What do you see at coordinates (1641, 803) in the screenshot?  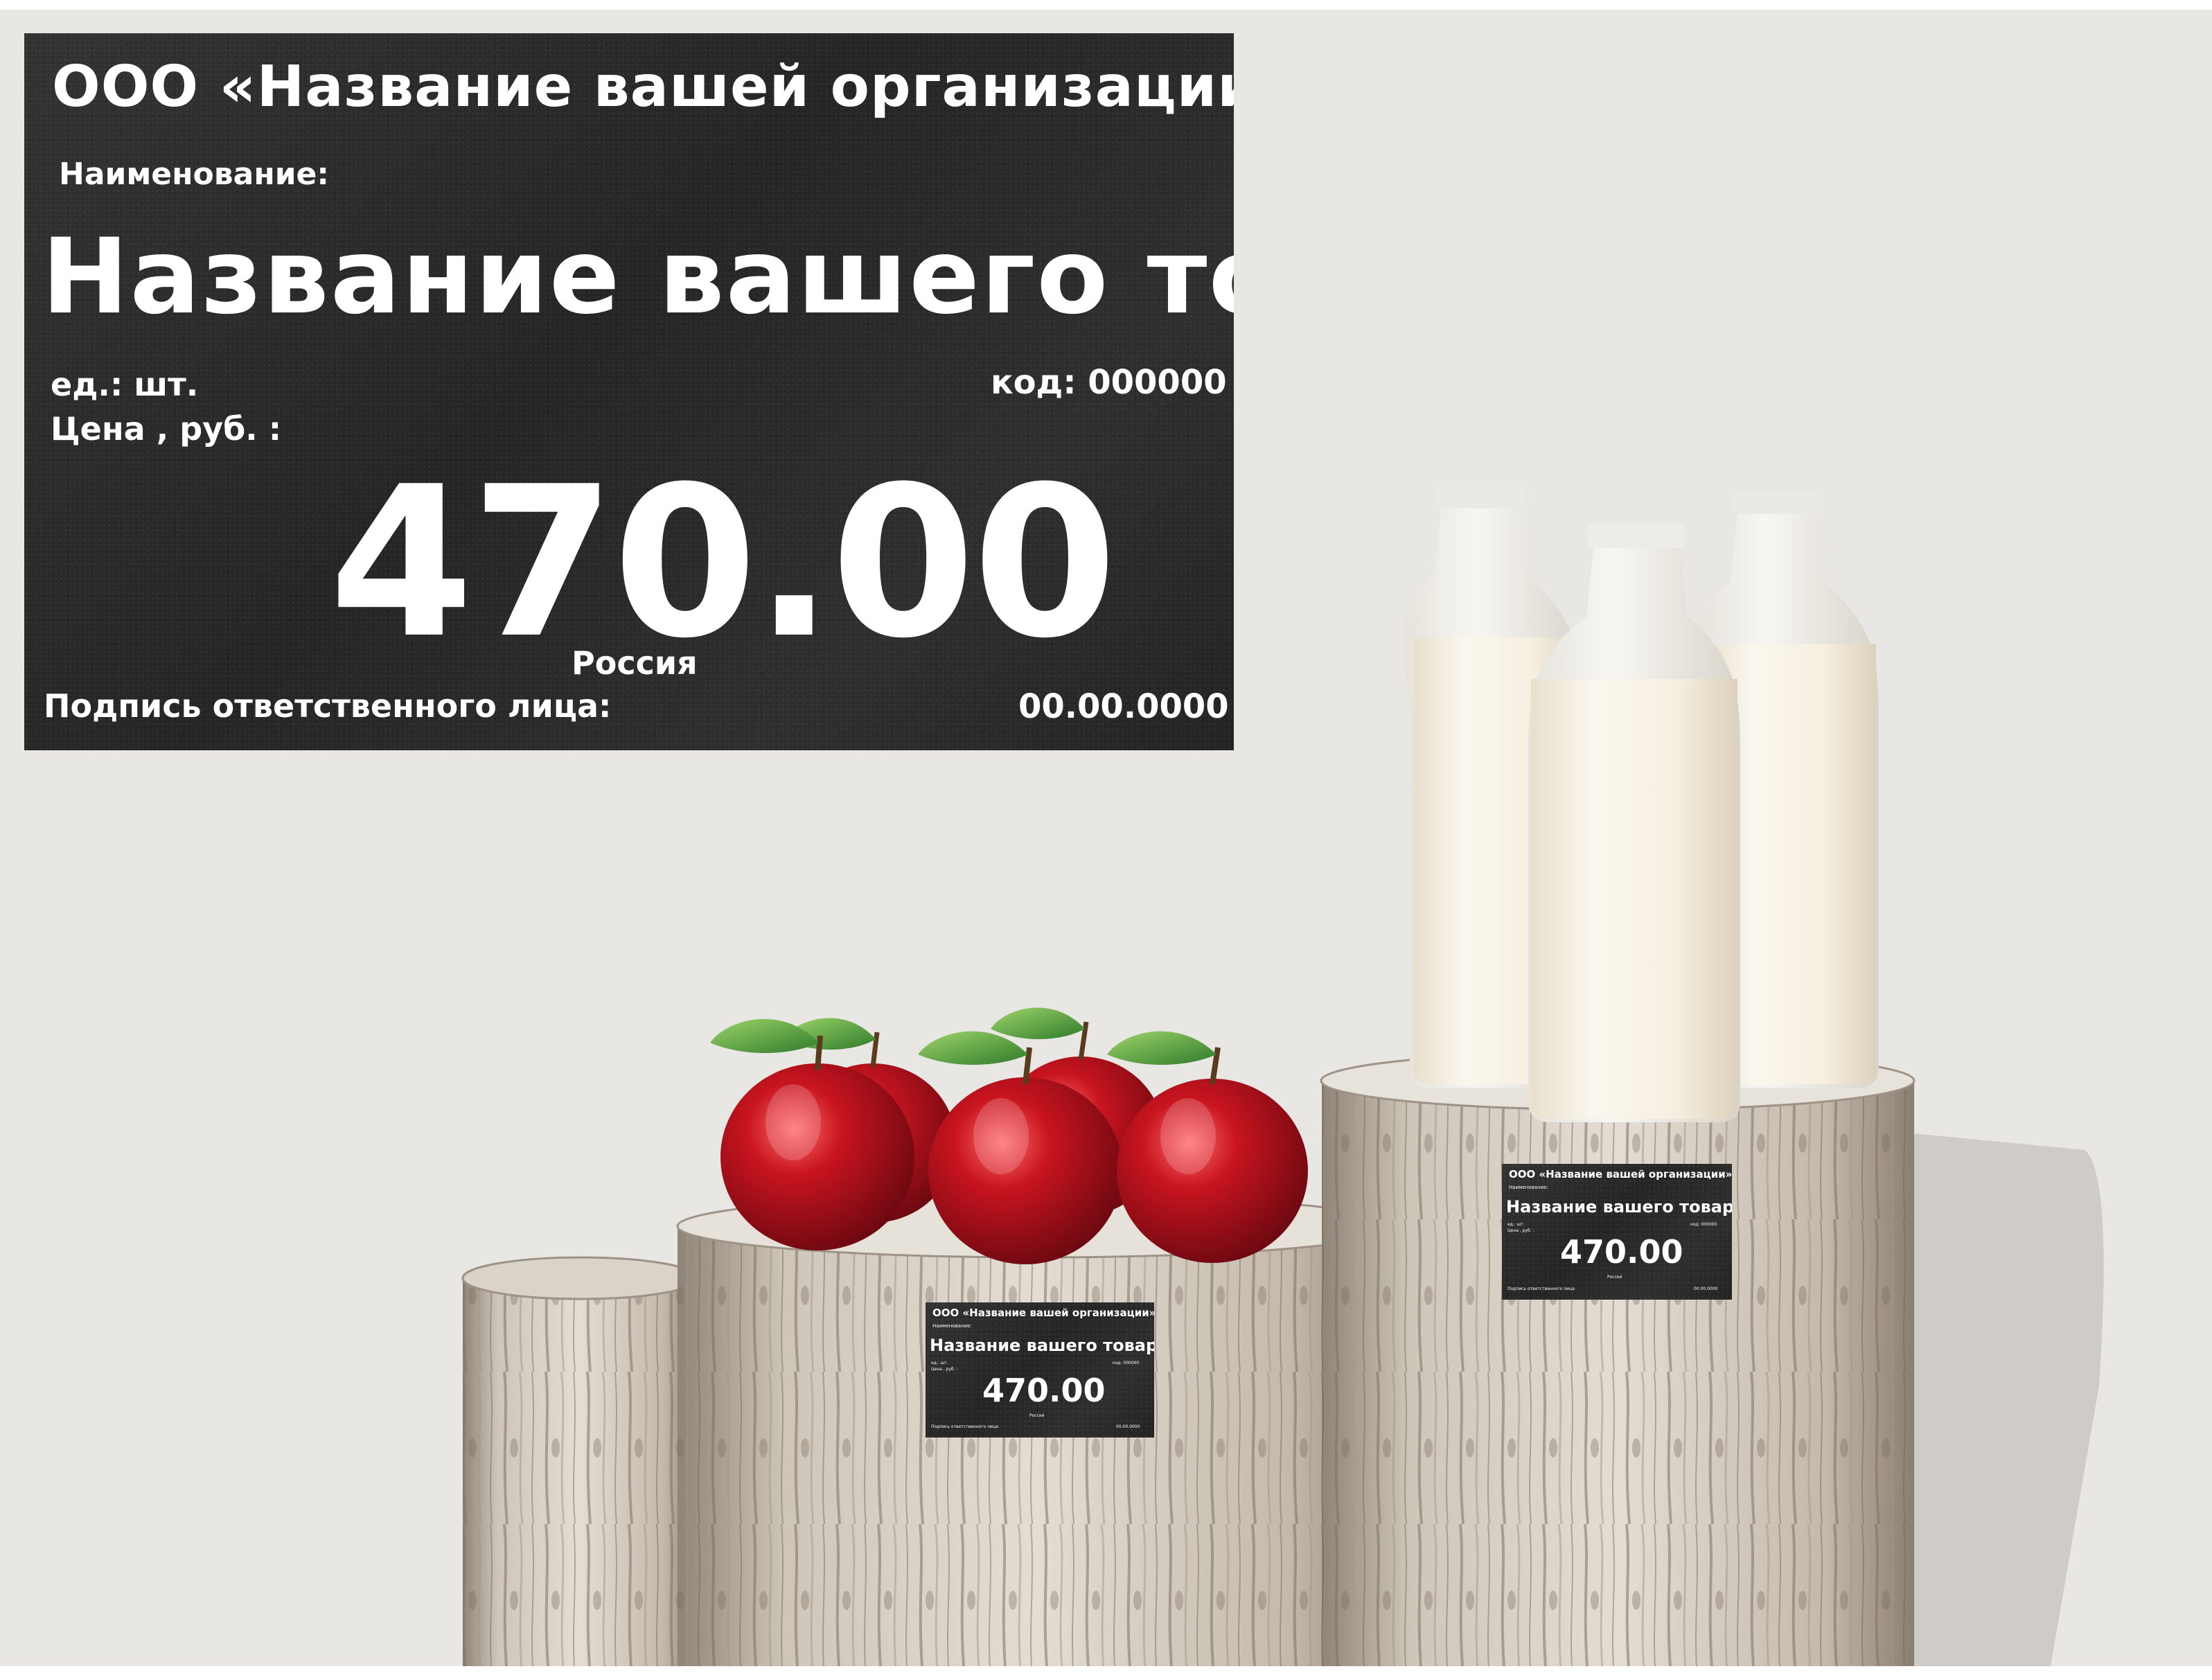 I see `milk-bottles` at bounding box center [1641, 803].